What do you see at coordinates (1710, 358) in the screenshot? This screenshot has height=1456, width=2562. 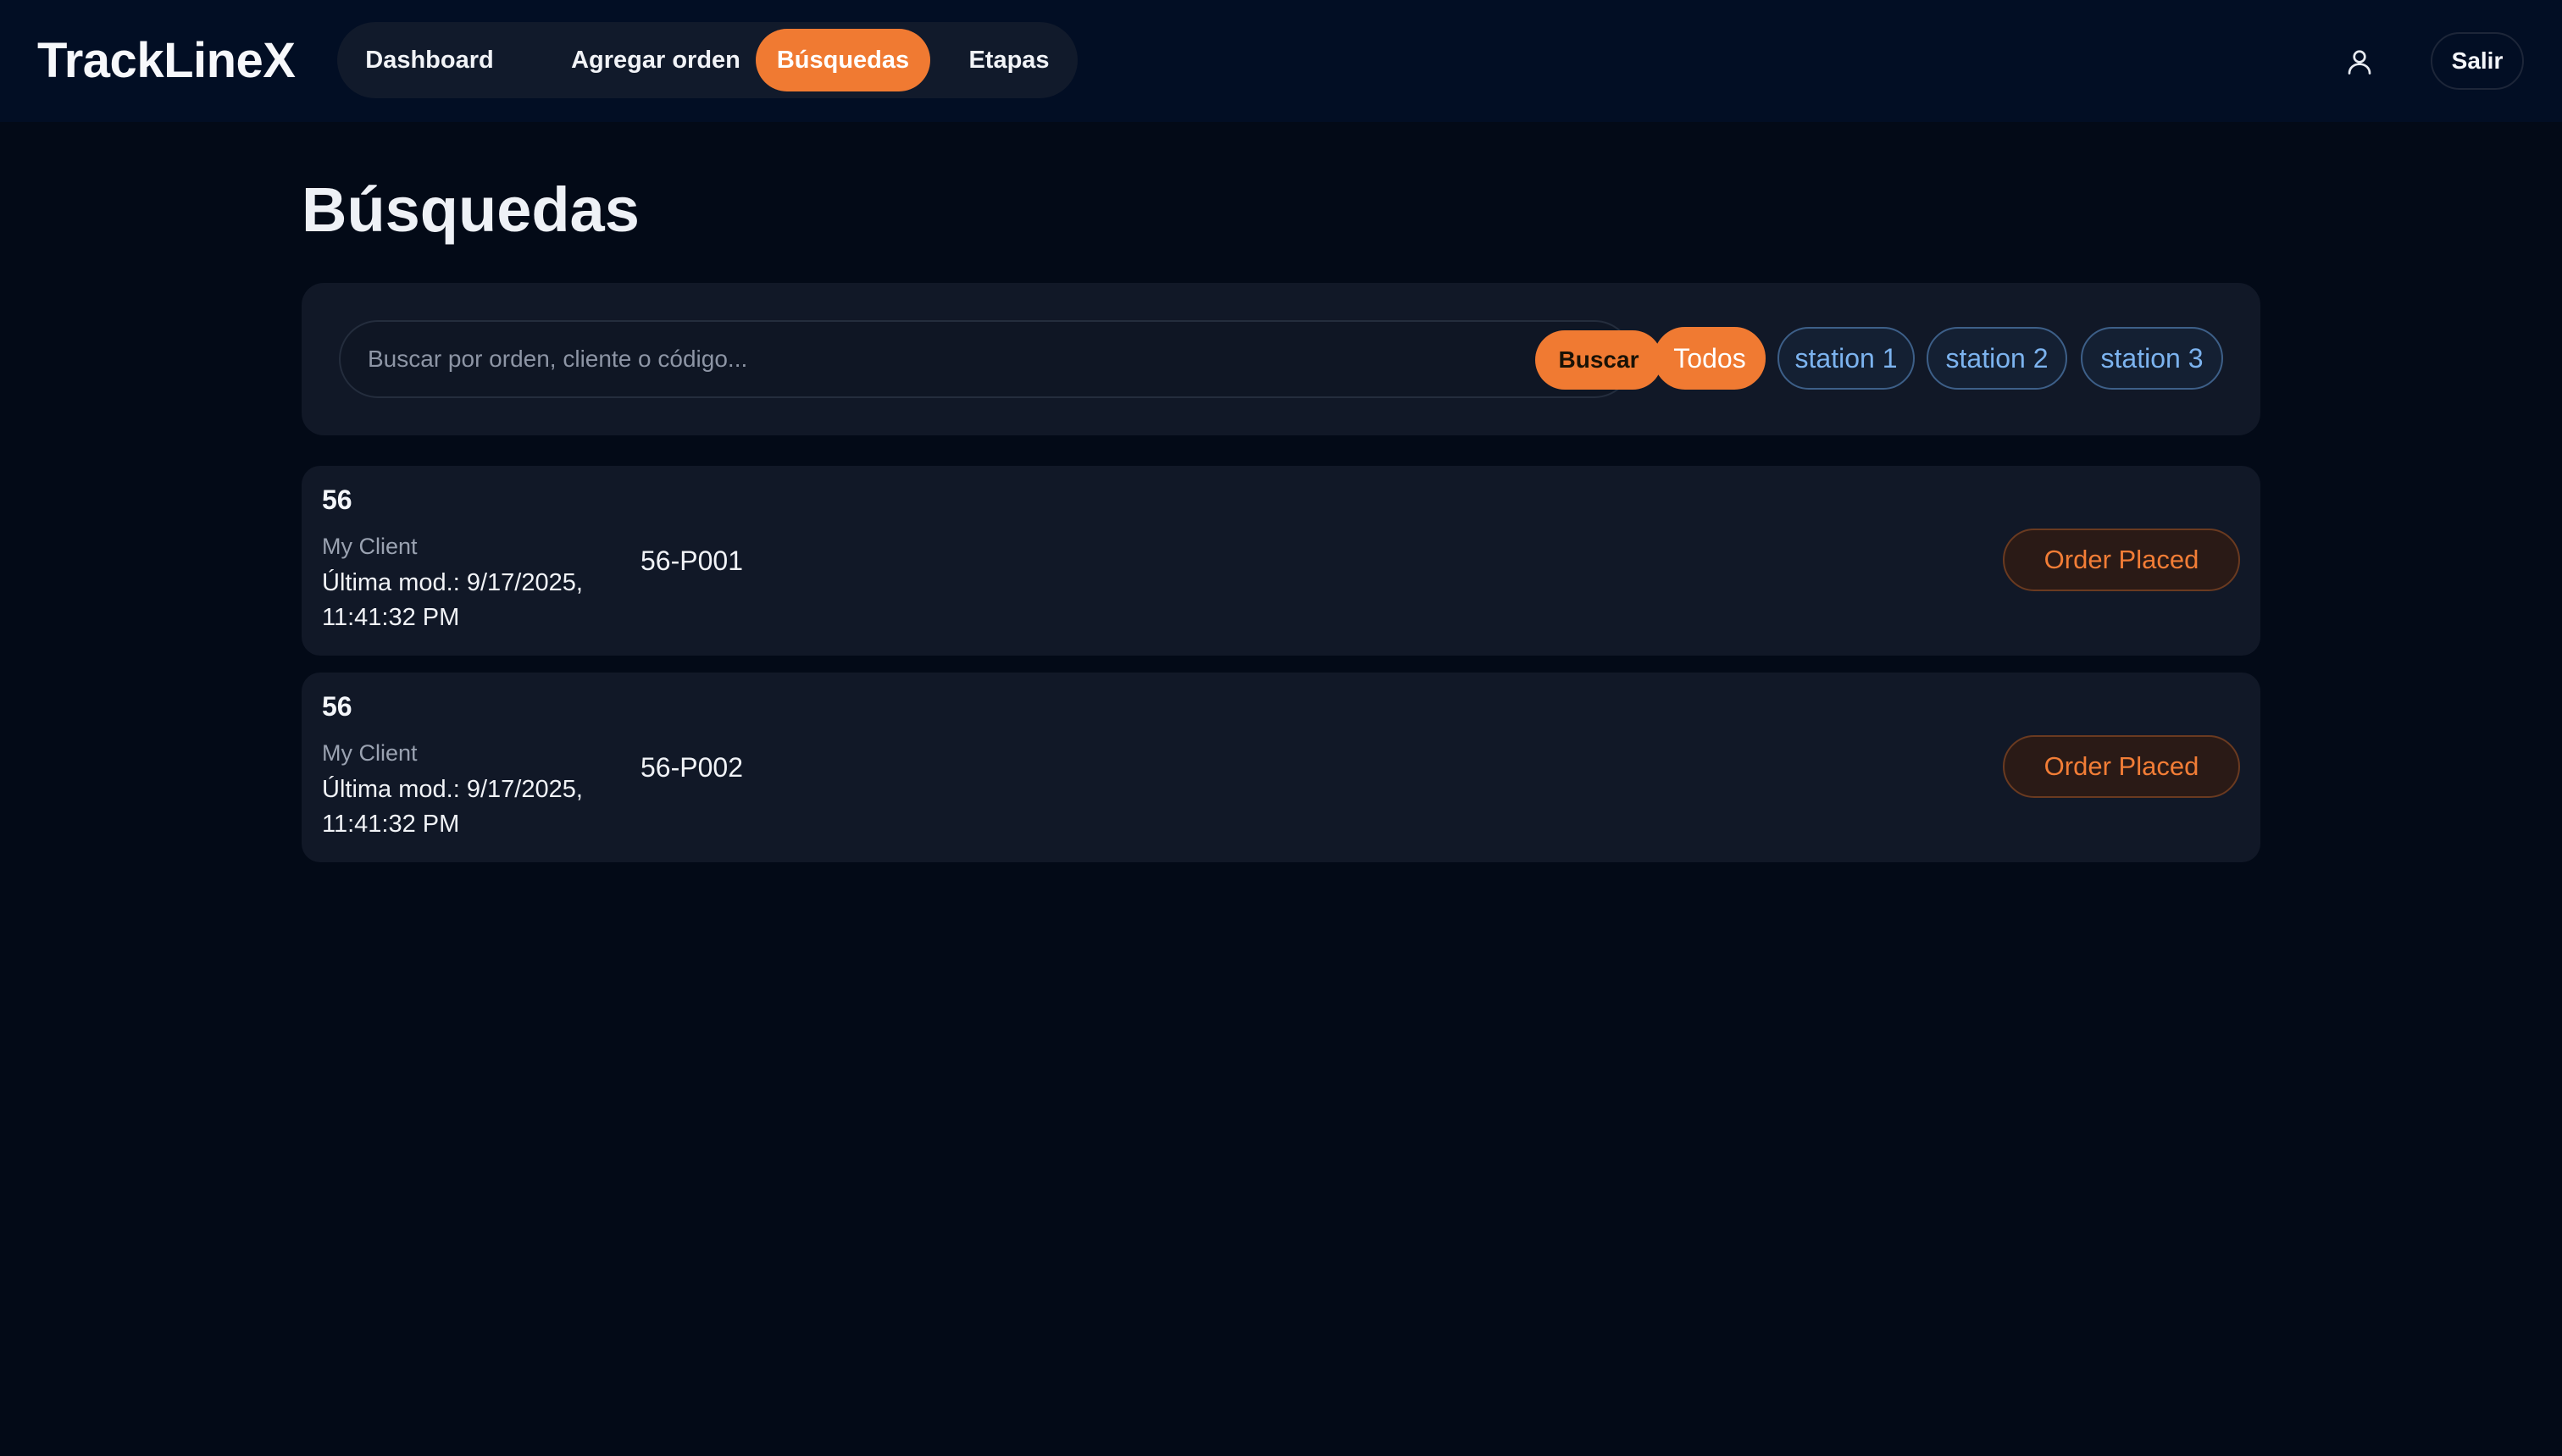 I see `filter-chip-todos: Todos` at bounding box center [1710, 358].